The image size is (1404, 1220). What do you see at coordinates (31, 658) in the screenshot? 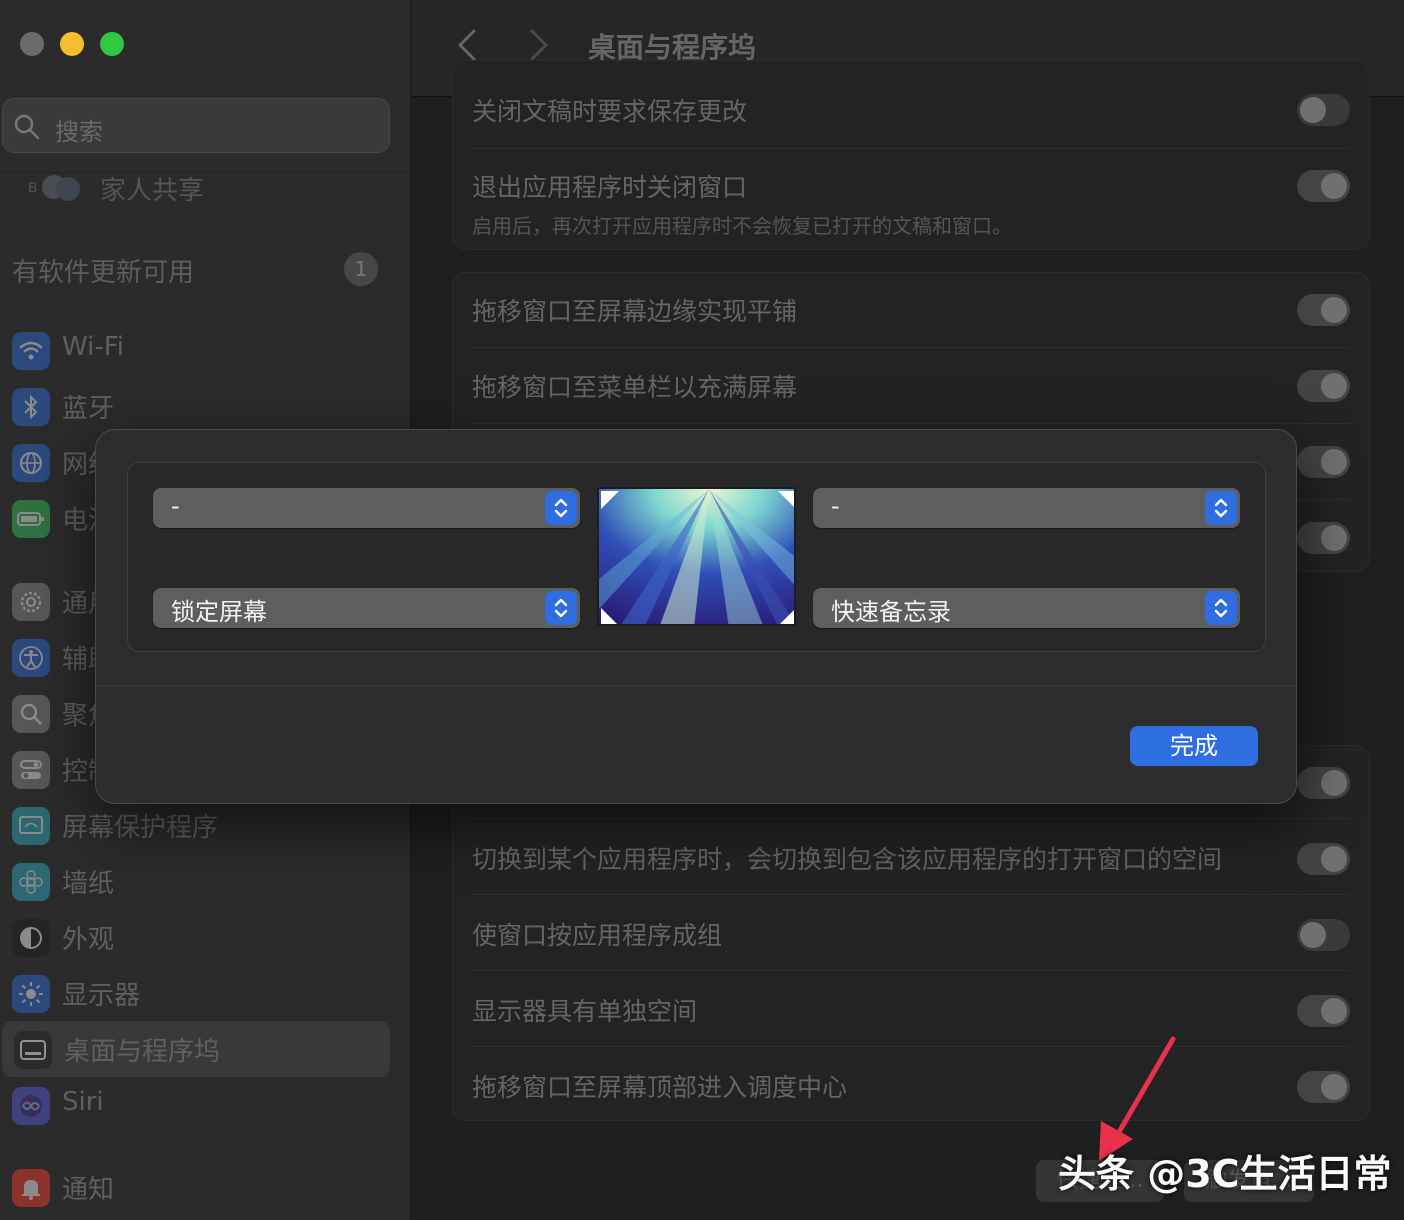
I see `accessibility-icon` at bounding box center [31, 658].